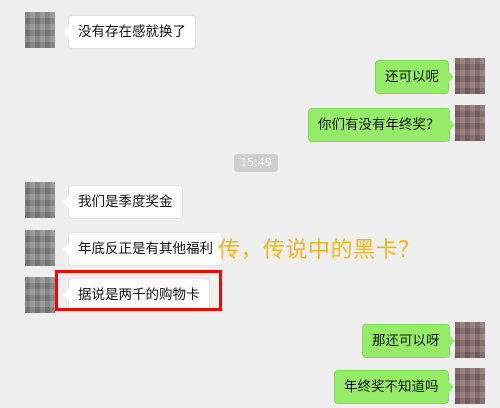 The height and width of the screenshot is (408, 500). Describe the element at coordinates (256, 163) in the screenshot. I see `message-timestamp: 15:49` at that location.